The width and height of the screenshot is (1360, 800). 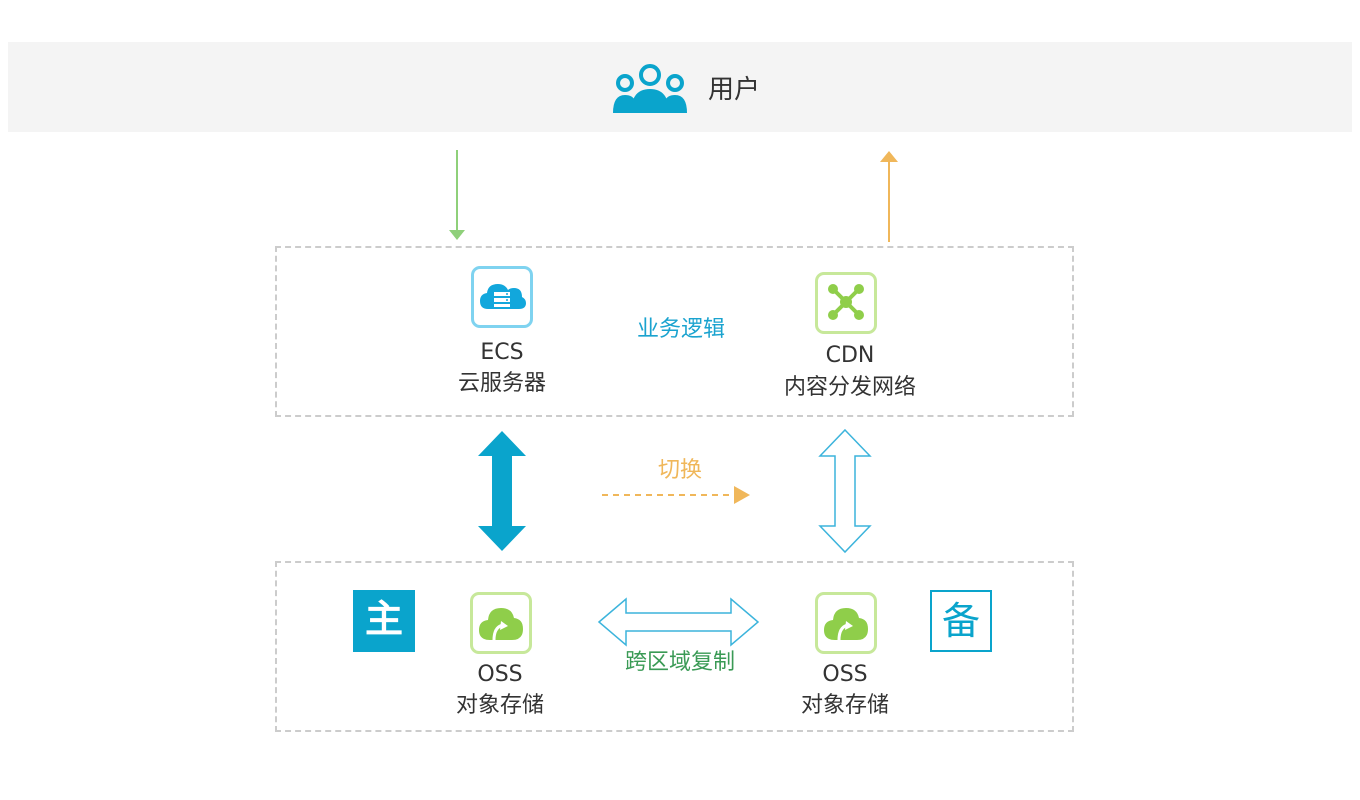 I want to click on switch-label: 切换, so click(x=679, y=470).